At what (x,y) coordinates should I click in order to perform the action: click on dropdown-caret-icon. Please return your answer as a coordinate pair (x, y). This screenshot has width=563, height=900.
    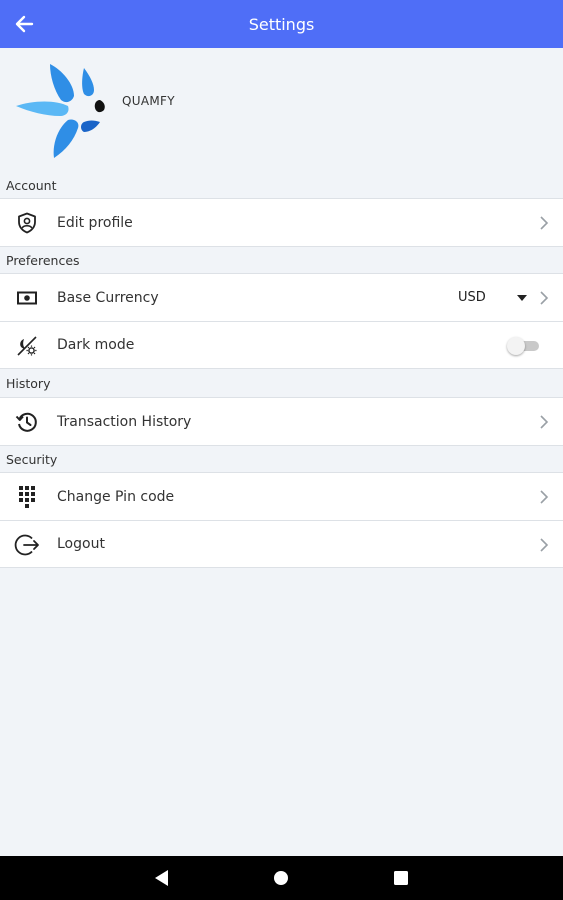
    Looking at the image, I should click on (522, 298).